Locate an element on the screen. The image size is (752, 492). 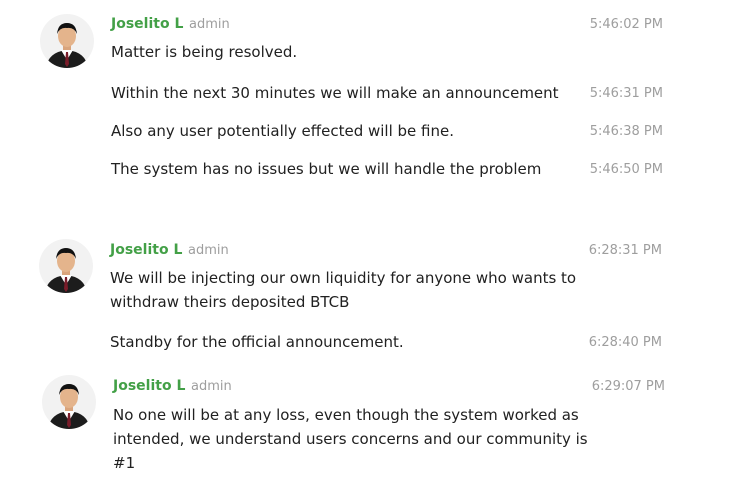
message-timestamp: 6:28:31 PM is located at coordinates (625, 250).